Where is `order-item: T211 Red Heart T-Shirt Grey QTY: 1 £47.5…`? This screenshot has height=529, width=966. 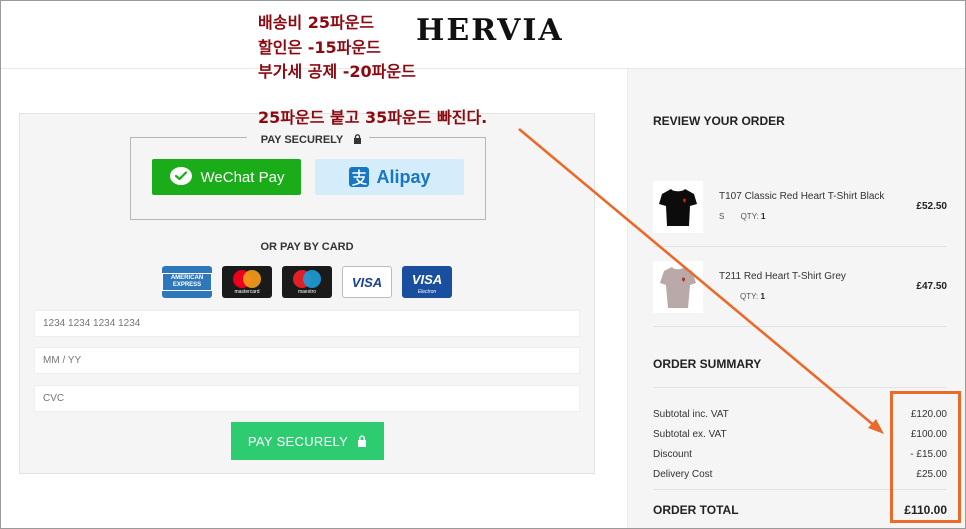 order-item: T211 Red Heart T-Shirt Grey QTY: 1 £47.5… is located at coordinates (800, 301).